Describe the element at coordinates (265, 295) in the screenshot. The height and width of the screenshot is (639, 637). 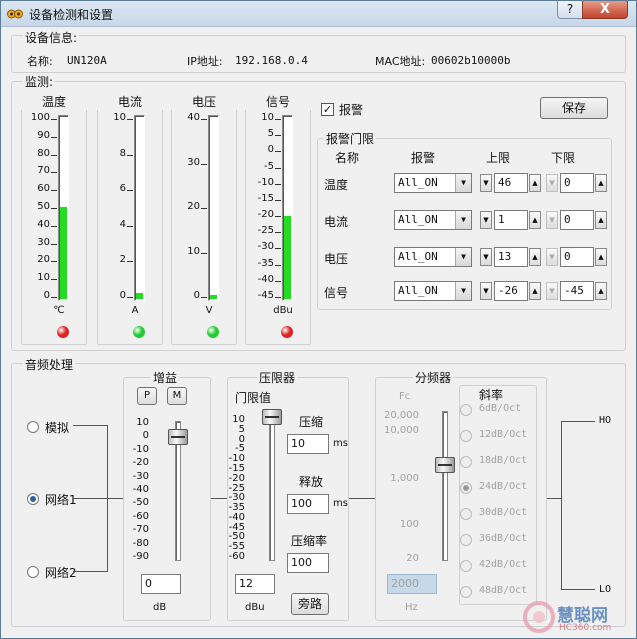
I see `meter-tick-label: -45` at that location.